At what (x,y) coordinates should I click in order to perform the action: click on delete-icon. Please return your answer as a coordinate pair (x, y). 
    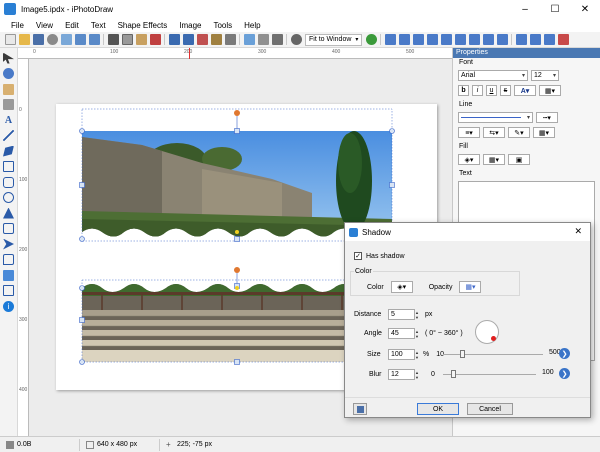
    Looking at the image, I should click on (155, 39).